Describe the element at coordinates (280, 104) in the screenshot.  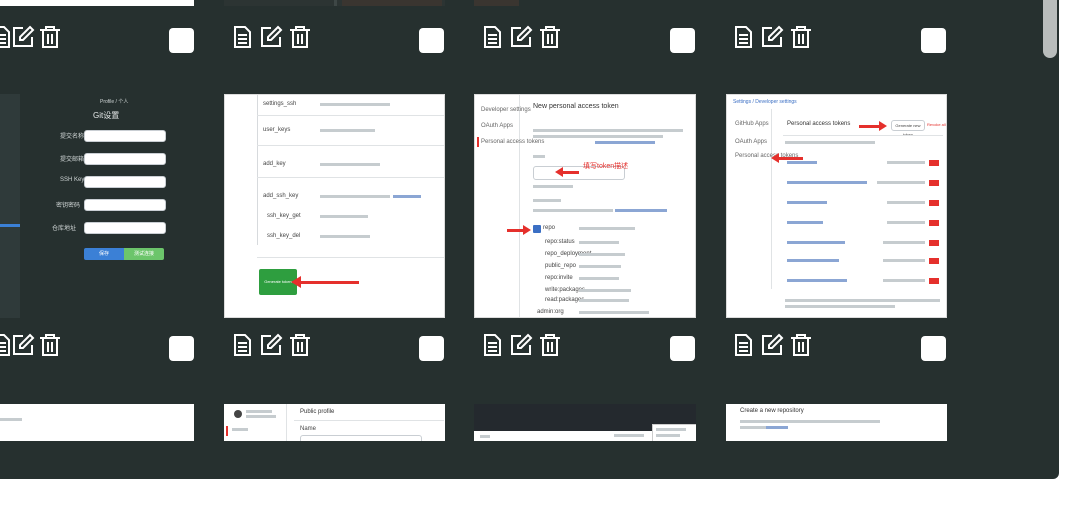
I see `ssh-row: settings_ssh` at that location.